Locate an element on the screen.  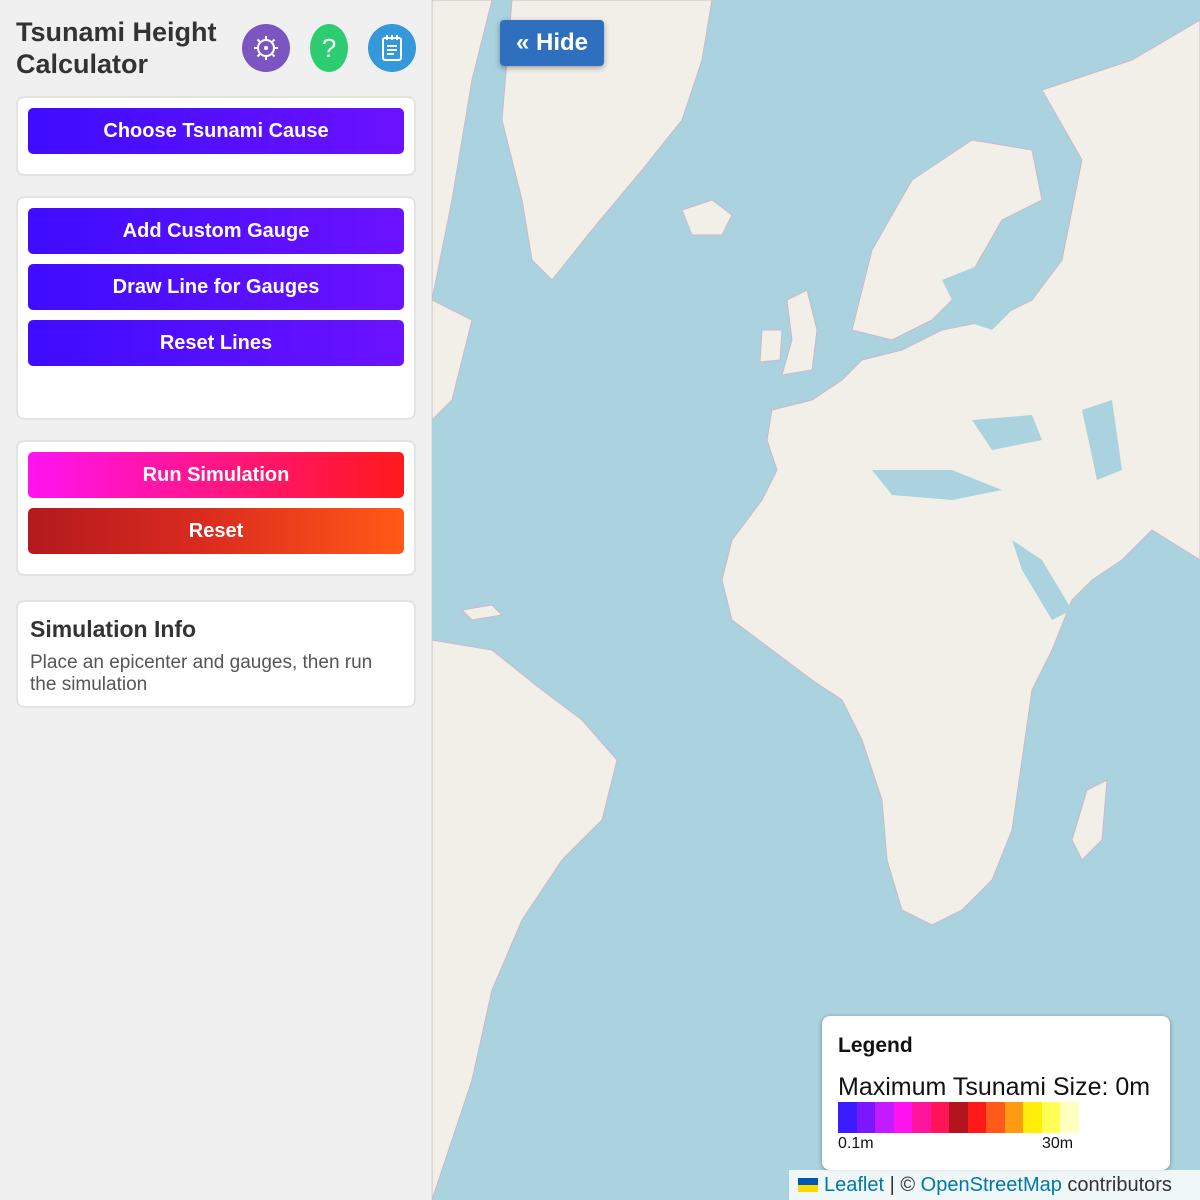
choose-tsunami-cause-button: Choose Tsunami Cause is located at coordinates (216, 131).